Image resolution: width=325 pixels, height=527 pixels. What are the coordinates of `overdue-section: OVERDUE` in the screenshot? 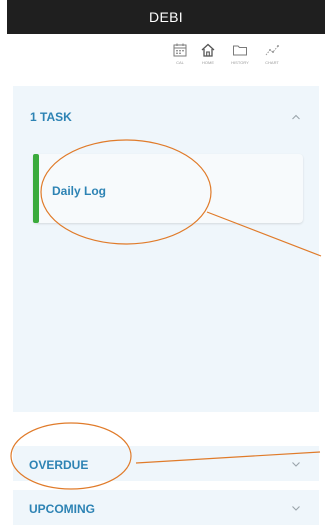 It's located at (166, 463).